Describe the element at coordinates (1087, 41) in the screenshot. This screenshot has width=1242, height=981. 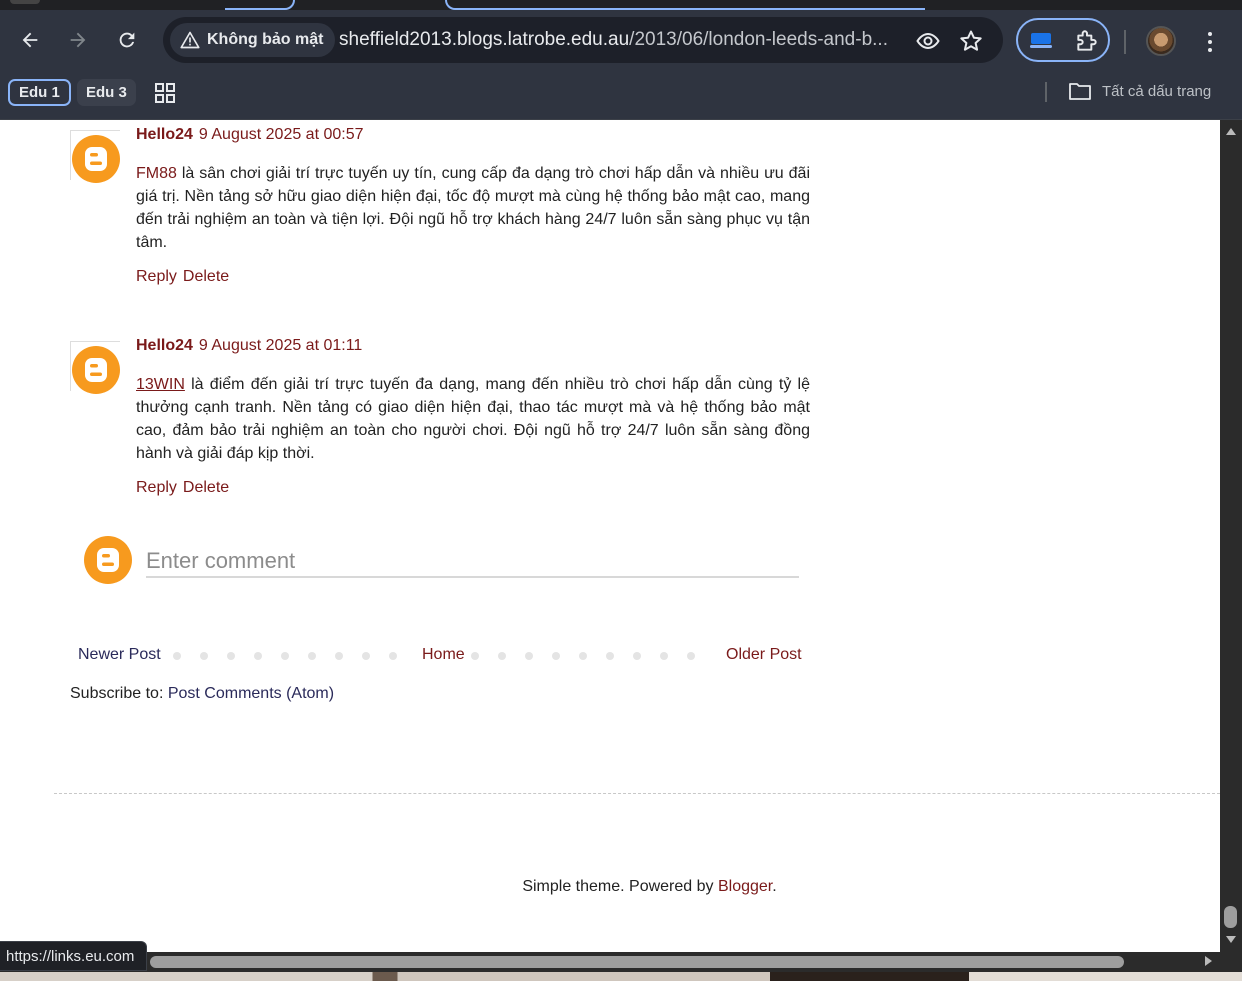
I see `extensions-puzzle-icon` at that location.